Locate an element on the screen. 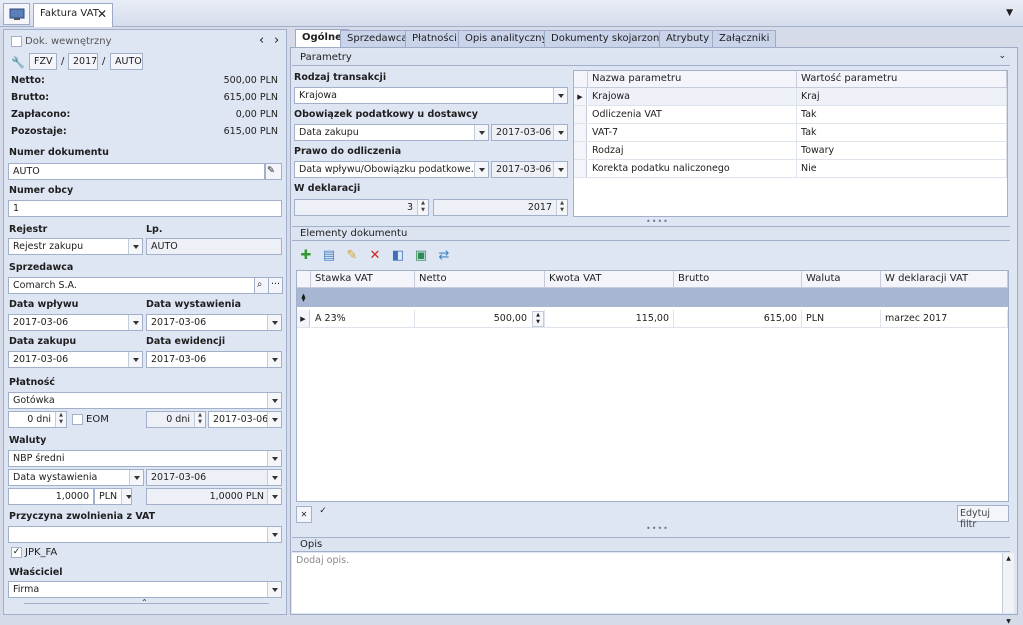 This screenshot has height=625, width=1023. jpk-checkbox: ✓ is located at coordinates (16, 552).